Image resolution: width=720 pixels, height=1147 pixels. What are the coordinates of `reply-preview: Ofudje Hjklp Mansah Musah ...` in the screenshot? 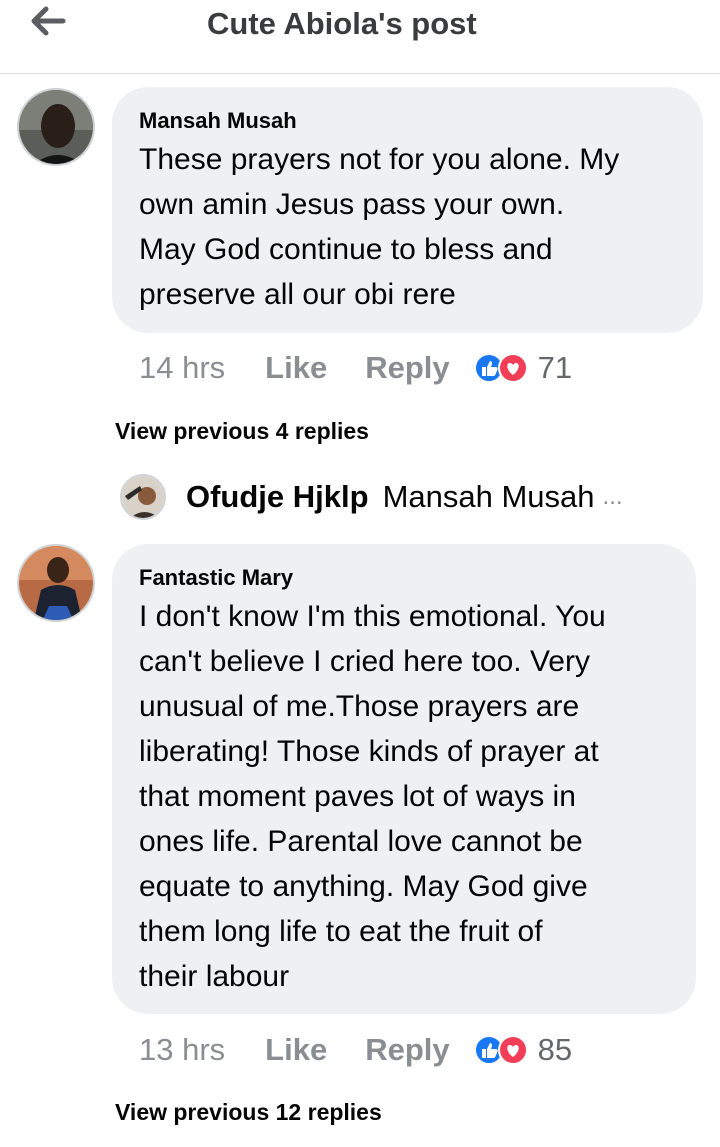 It's located at (371, 497).